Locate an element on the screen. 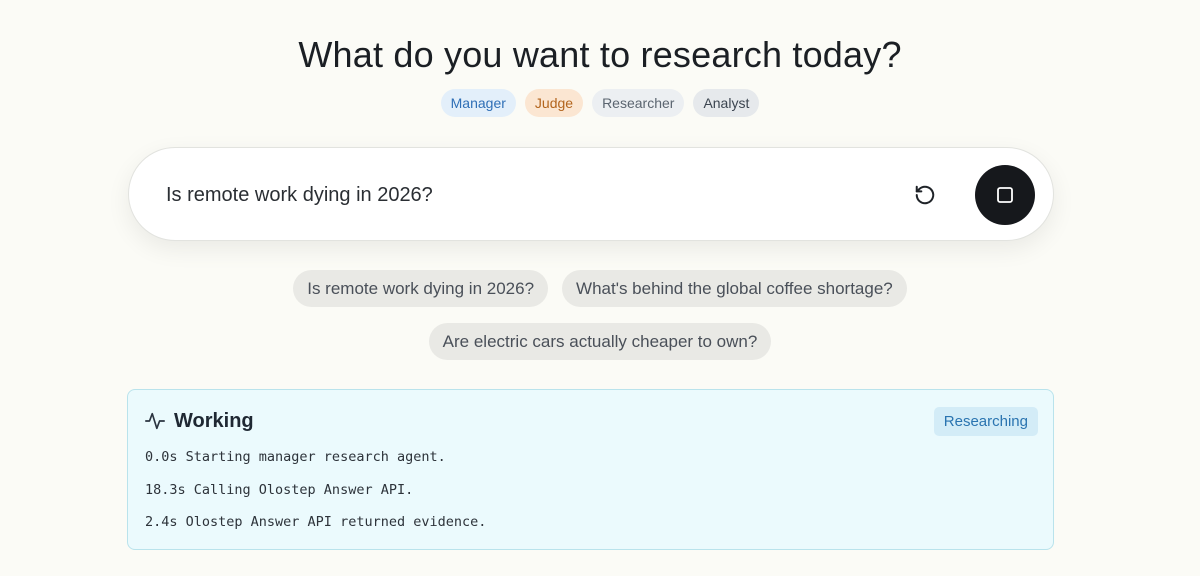 The height and width of the screenshot is (576, 1200). rotate-ccw-icon is located at coordinates (925, 195).